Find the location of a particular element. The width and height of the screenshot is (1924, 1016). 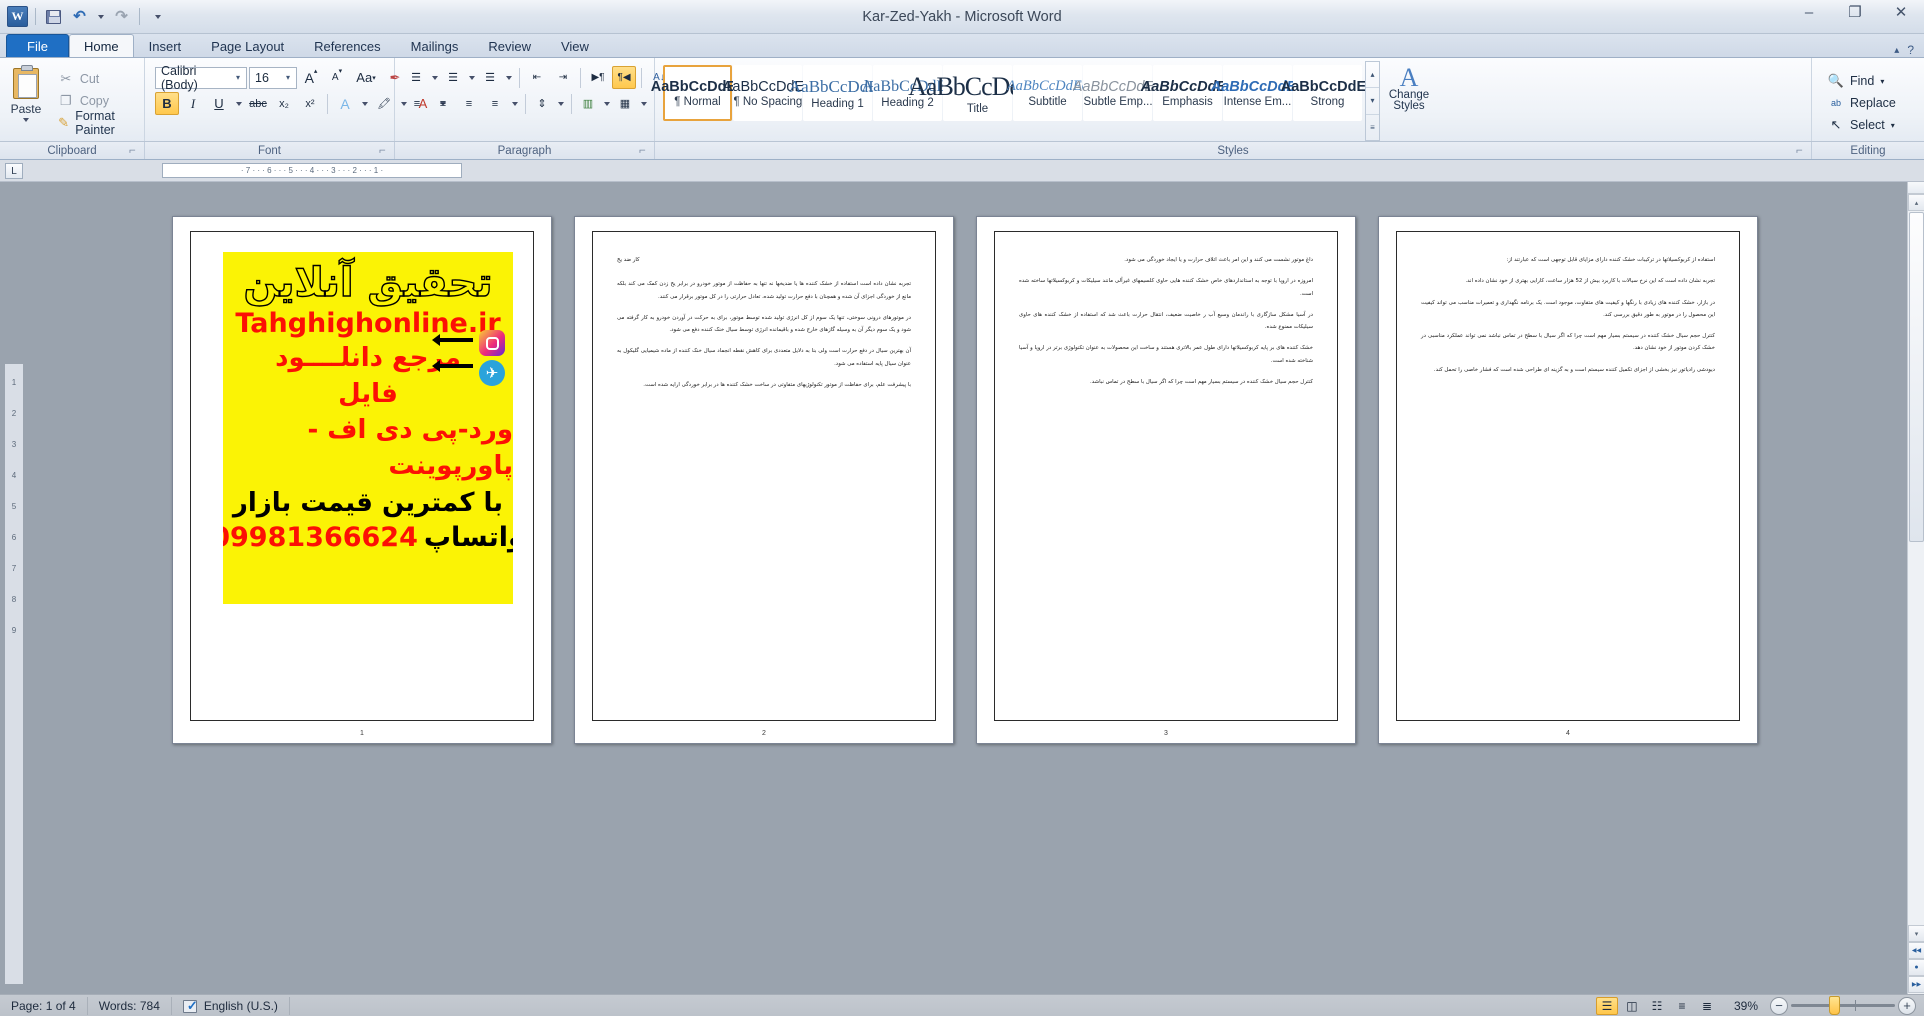

increase-indent-button: ⇥ is located at coordinates (563, 77).